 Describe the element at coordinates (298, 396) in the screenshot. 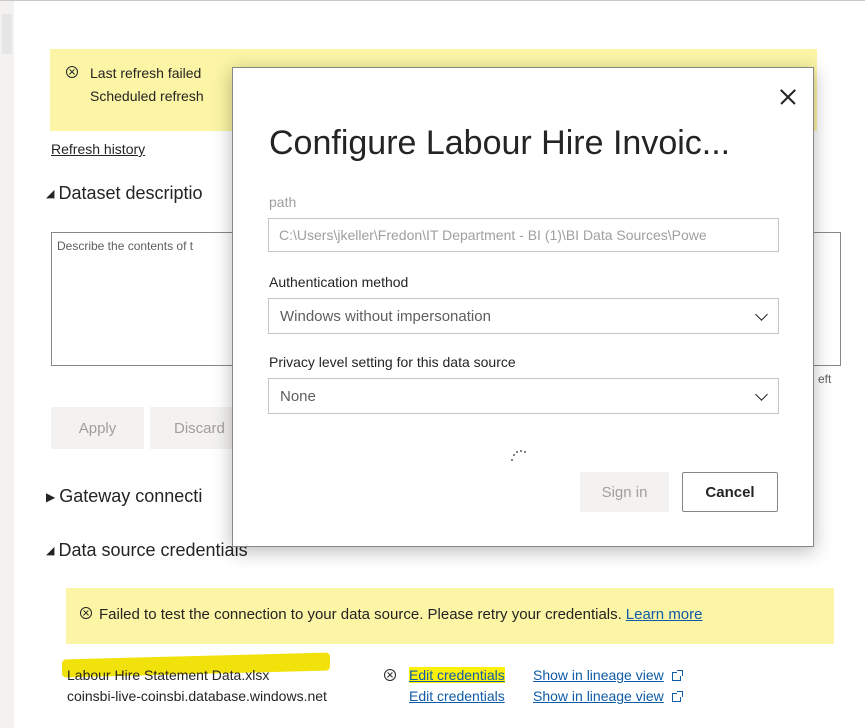

I see `privacy-level-value: None` at that location.